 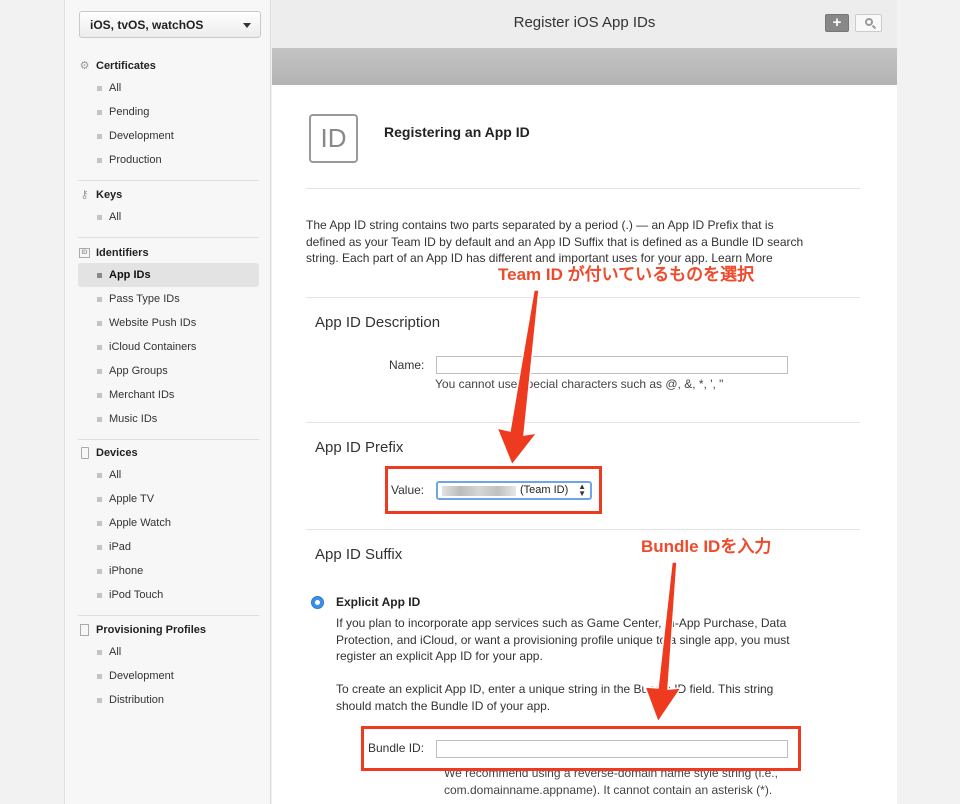 I want to click on section-title: Keys, so click(x=109, y=195).